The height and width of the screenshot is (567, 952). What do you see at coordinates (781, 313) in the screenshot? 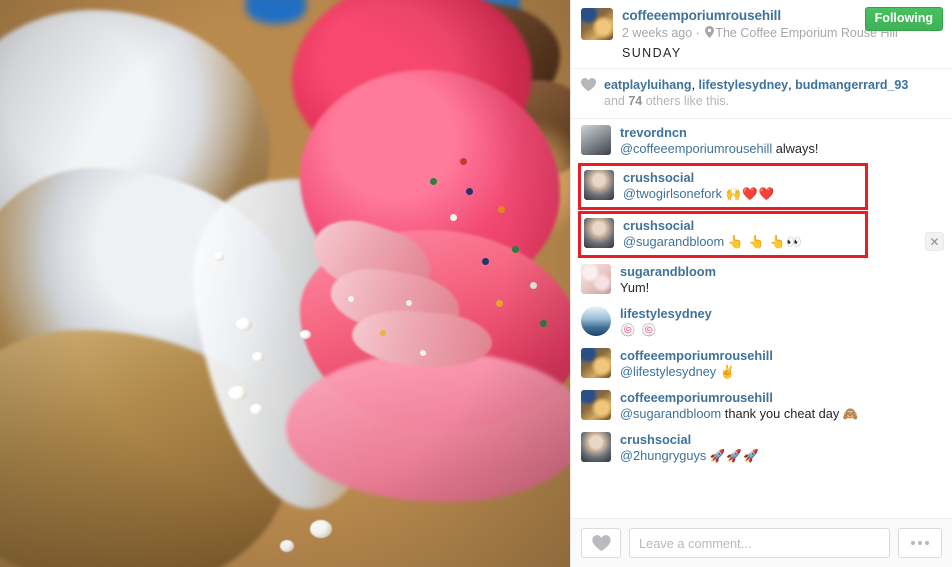
I see `commenter-username: lifestylesydney` at bounding box center [781, 313].